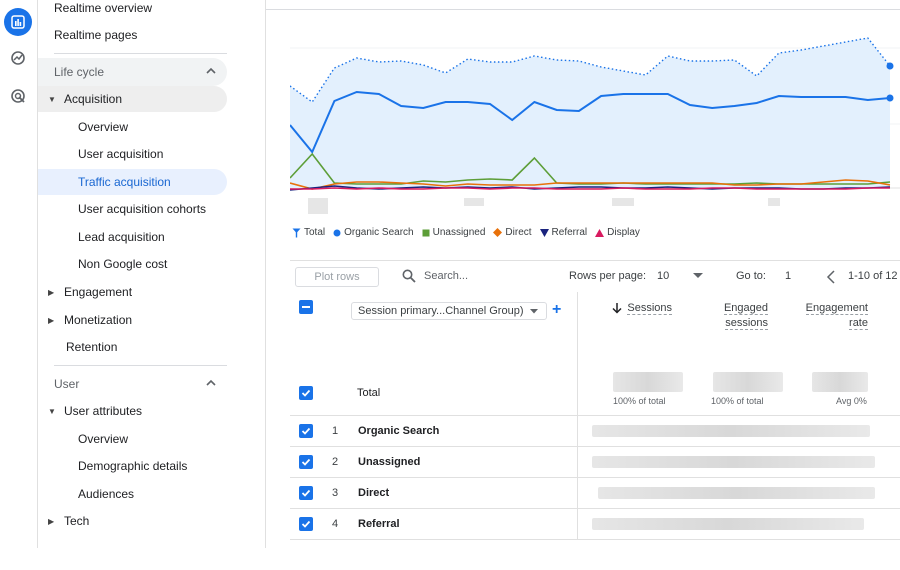  I want to click on dropdown-arrow-icon, so click(698, 276).